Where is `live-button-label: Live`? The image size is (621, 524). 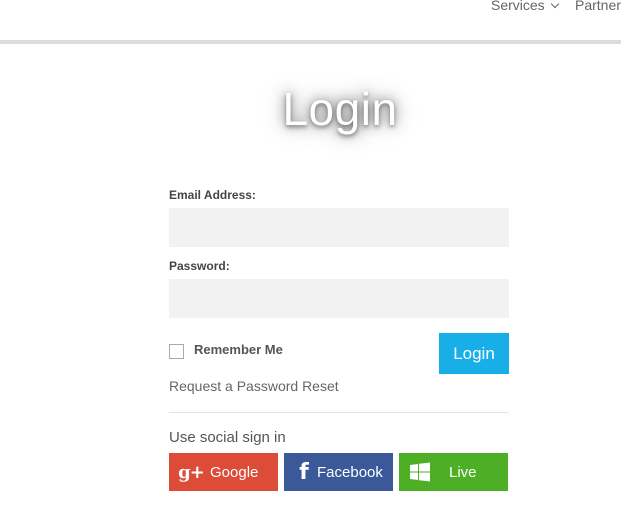
live-button-label: Live is located at coordinates (463, 472).